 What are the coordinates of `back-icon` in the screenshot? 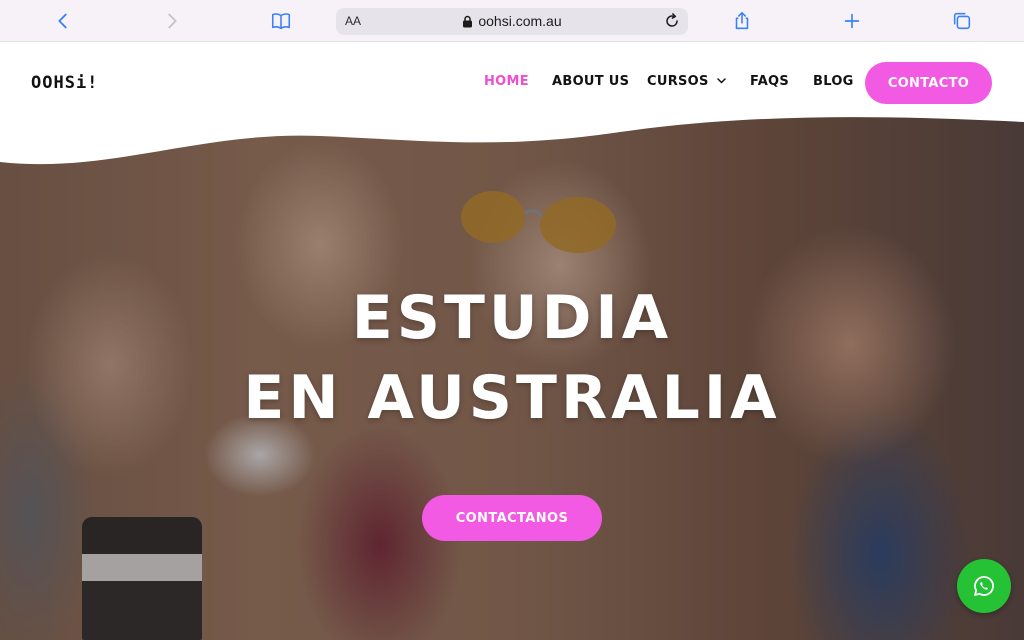 It's located at (62, 21).